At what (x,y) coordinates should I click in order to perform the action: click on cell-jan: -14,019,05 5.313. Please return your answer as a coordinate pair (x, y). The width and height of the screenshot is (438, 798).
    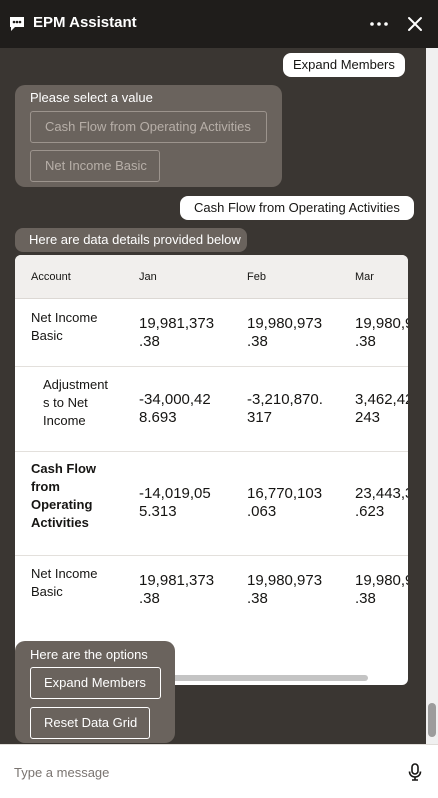
    Looking at the image, I should click on (175, 502).